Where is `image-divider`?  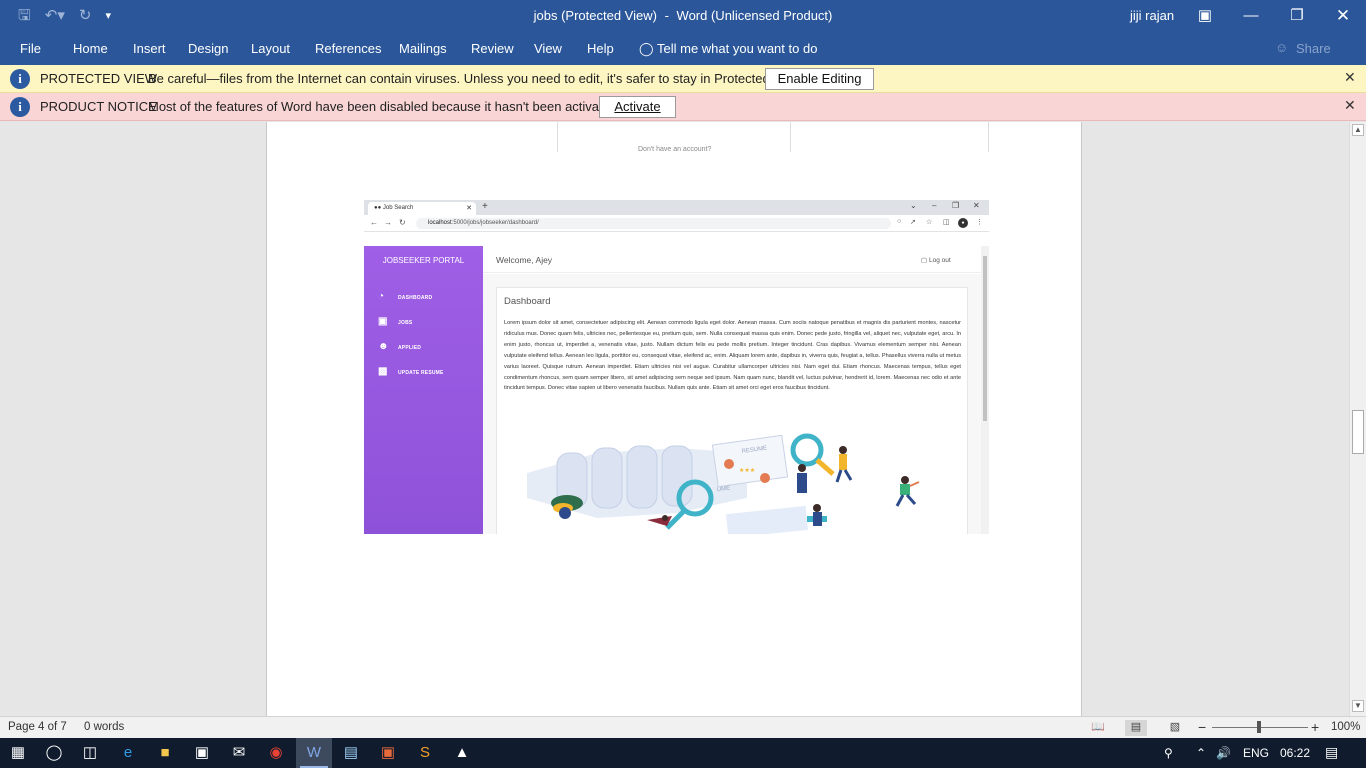 image-divider is located at coordinates (790, 137).